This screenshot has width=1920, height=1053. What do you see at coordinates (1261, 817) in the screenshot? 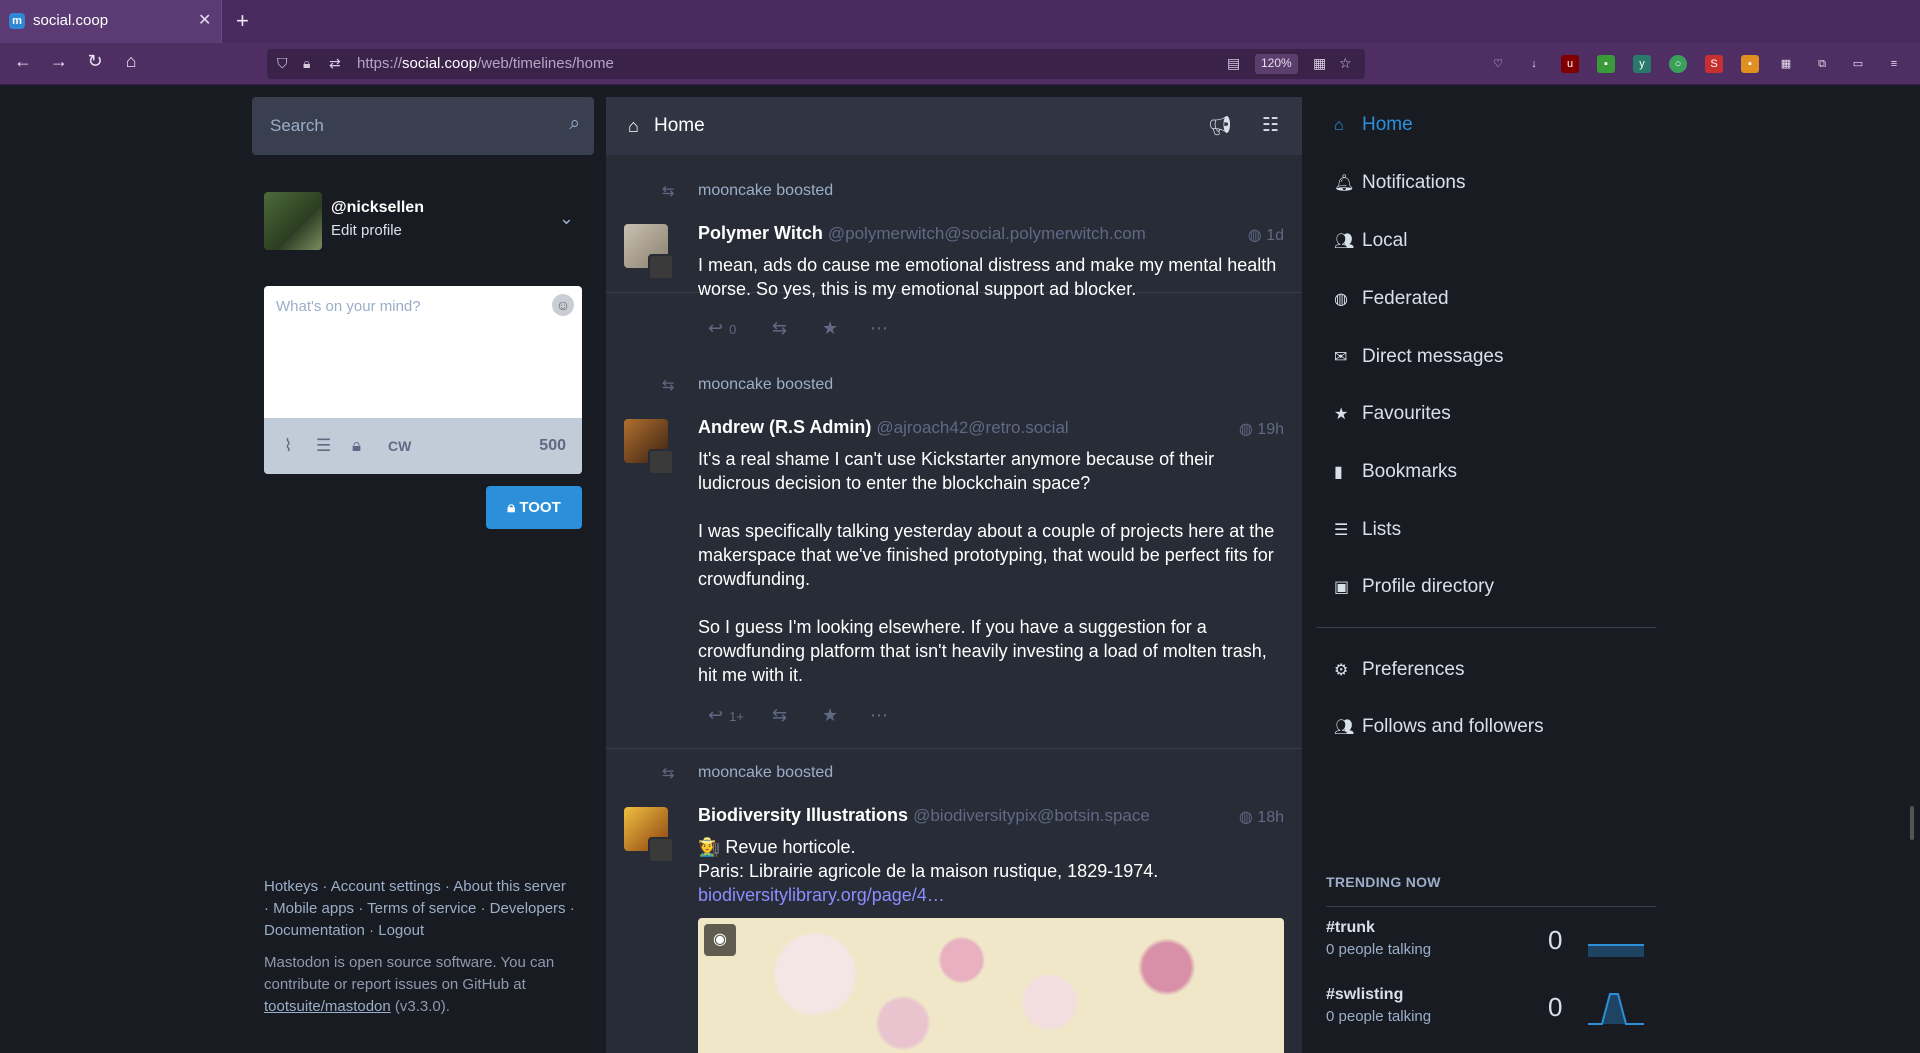
I see `status-time: ◍ 18h` at bounding box center [1261, 817].